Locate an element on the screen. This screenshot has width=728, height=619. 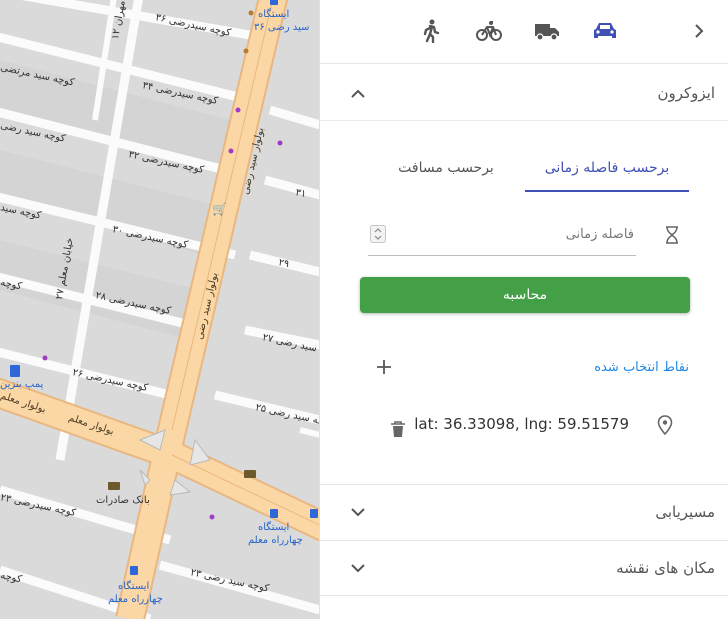
walk-icon is located at coordinates (431, 31).